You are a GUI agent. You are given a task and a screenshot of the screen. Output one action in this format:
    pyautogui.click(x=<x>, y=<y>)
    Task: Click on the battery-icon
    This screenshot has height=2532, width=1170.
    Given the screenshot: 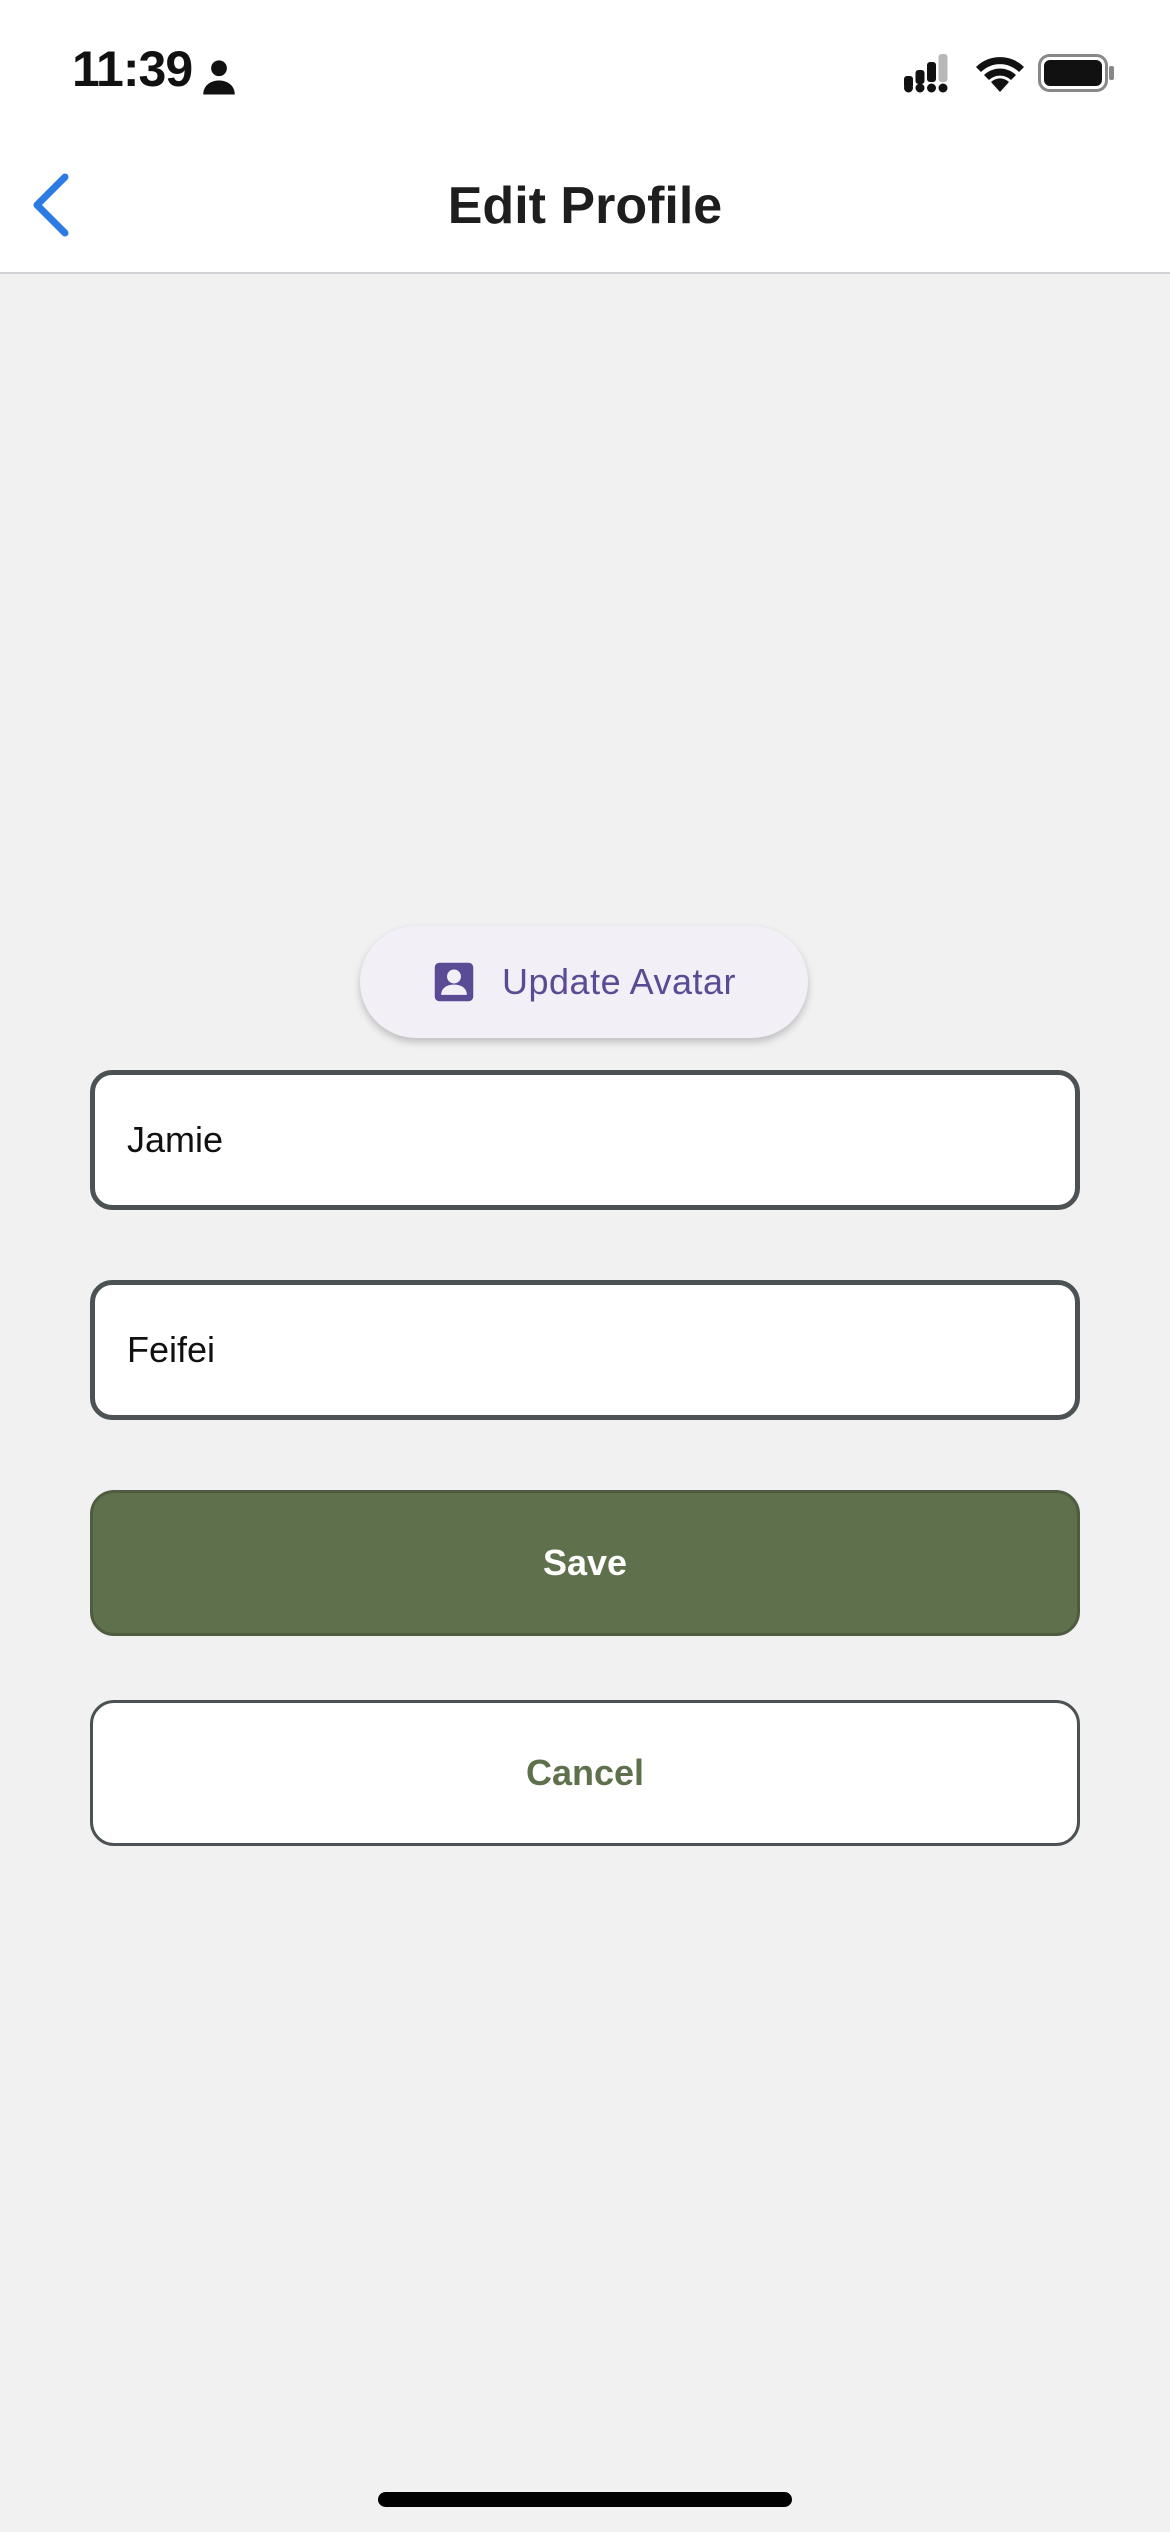 What is the action you would take?
    pyautogui.click(x=1076, y=73)
    